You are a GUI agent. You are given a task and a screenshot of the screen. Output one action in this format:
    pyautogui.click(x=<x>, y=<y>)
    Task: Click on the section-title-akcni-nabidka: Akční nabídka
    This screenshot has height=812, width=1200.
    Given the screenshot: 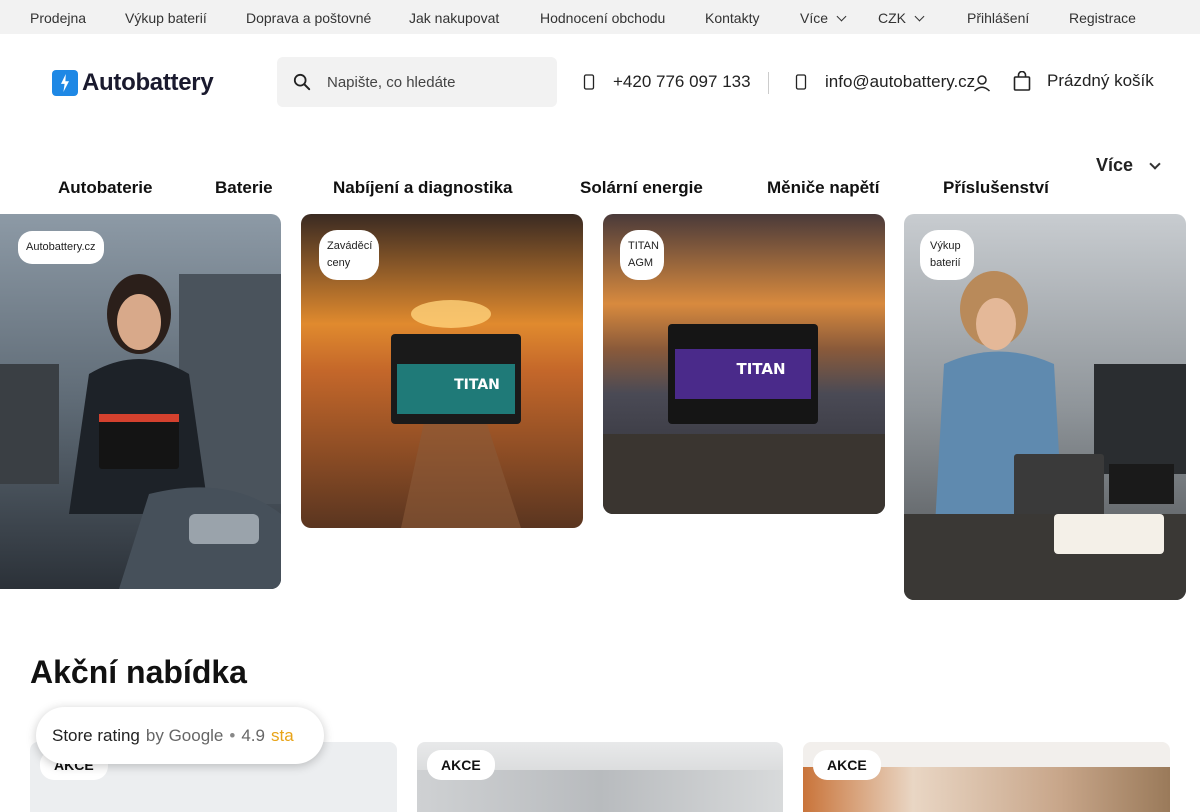 What is the action you would take?
    pyautogui.click(x=138, y=672)
    